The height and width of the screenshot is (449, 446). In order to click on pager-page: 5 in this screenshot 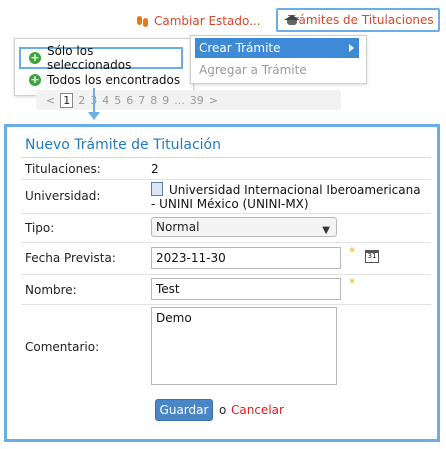, I will do `click(117, 100)`.